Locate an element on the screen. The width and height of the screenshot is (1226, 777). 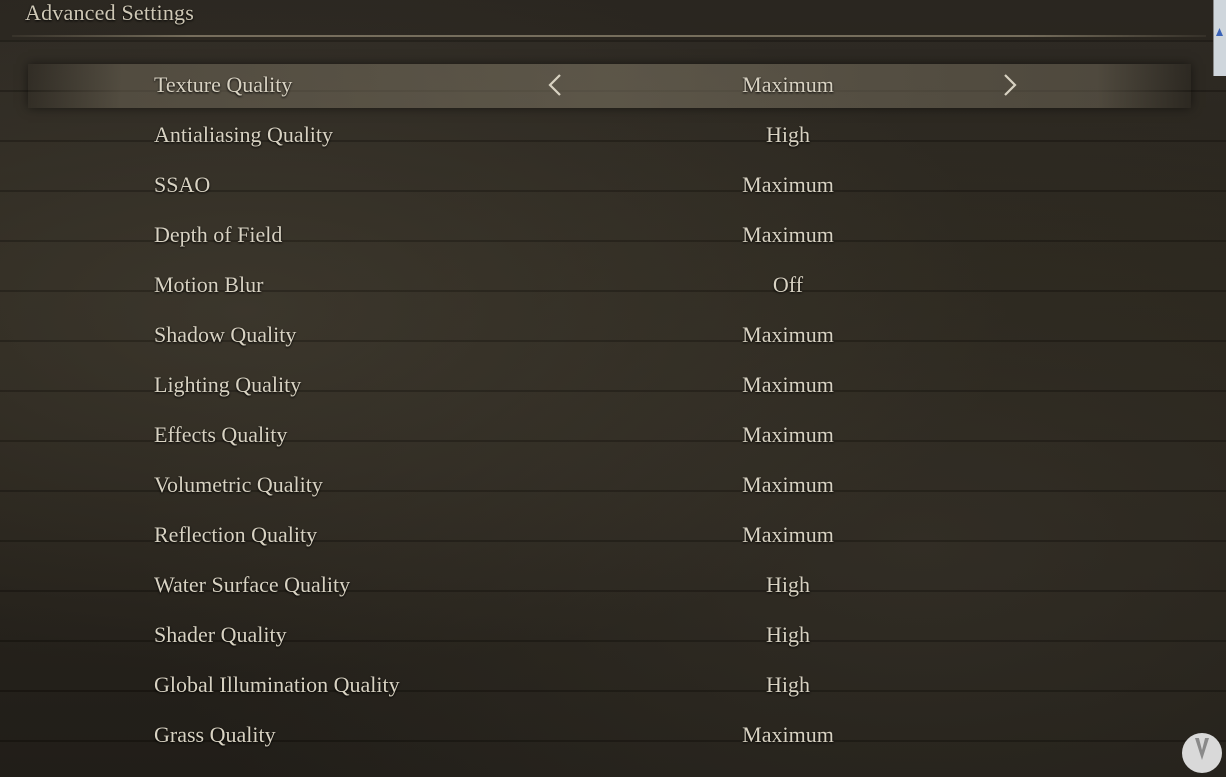
setting-row-depth-of-field: Depth of Field Maximum is located at coordinates (613, 236).